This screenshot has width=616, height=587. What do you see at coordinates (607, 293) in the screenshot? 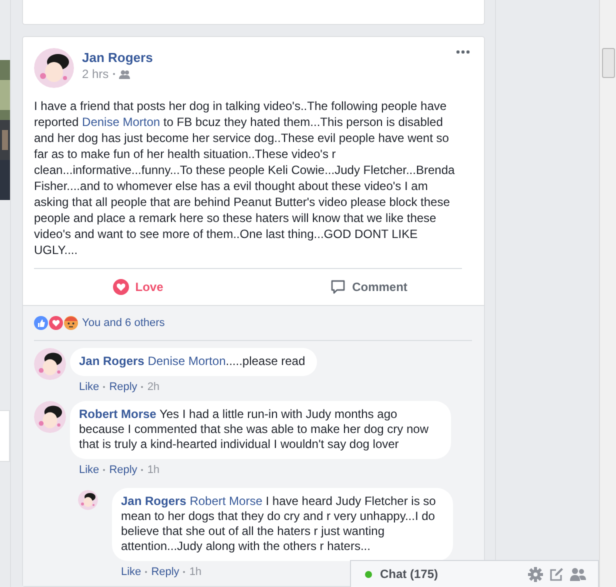
I see `scrollbar` at bounding box center [607, 293].